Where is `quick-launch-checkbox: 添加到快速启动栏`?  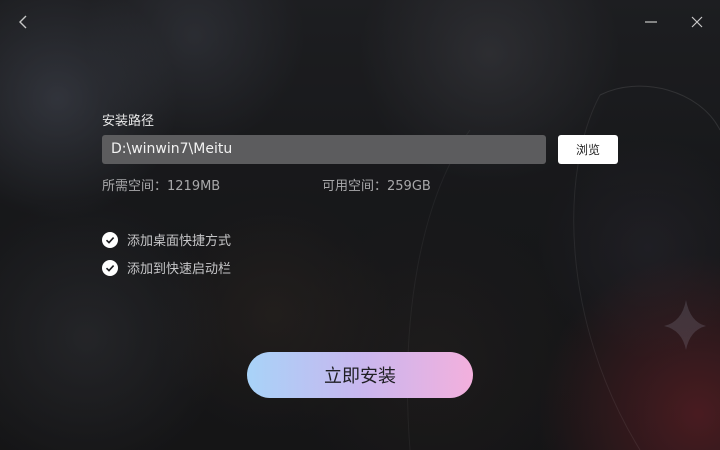 quick-launch-checkbox: 添加到快速启动栏 is located at coordinates (166, 267).